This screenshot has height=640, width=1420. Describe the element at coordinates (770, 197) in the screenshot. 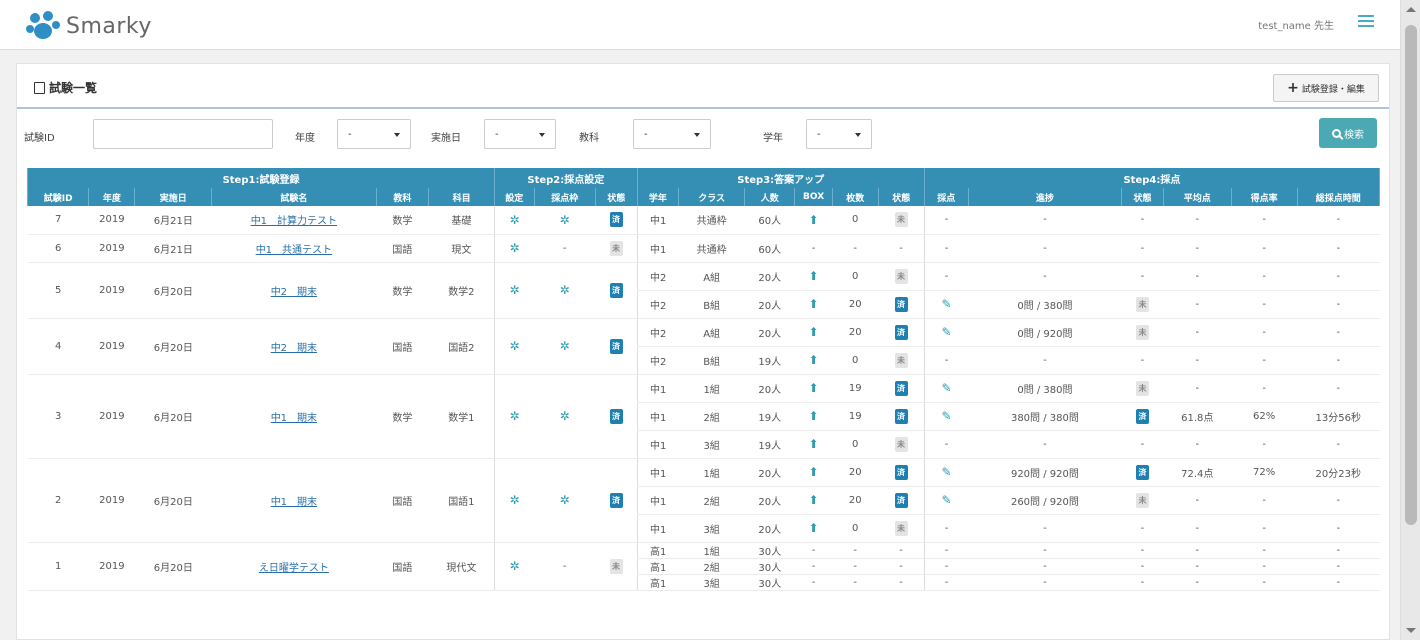

I see `column-header: 人数` at that location.